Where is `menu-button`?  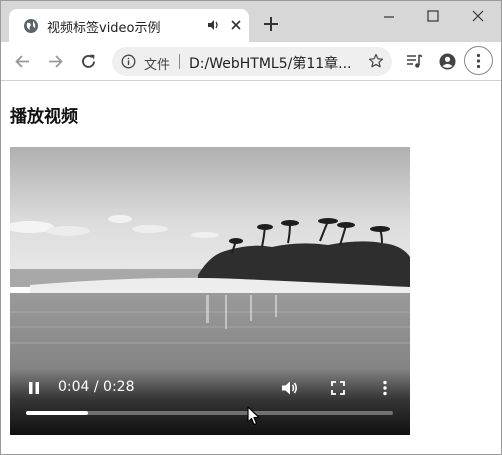 menu-button is located at coordinates (478, 60).